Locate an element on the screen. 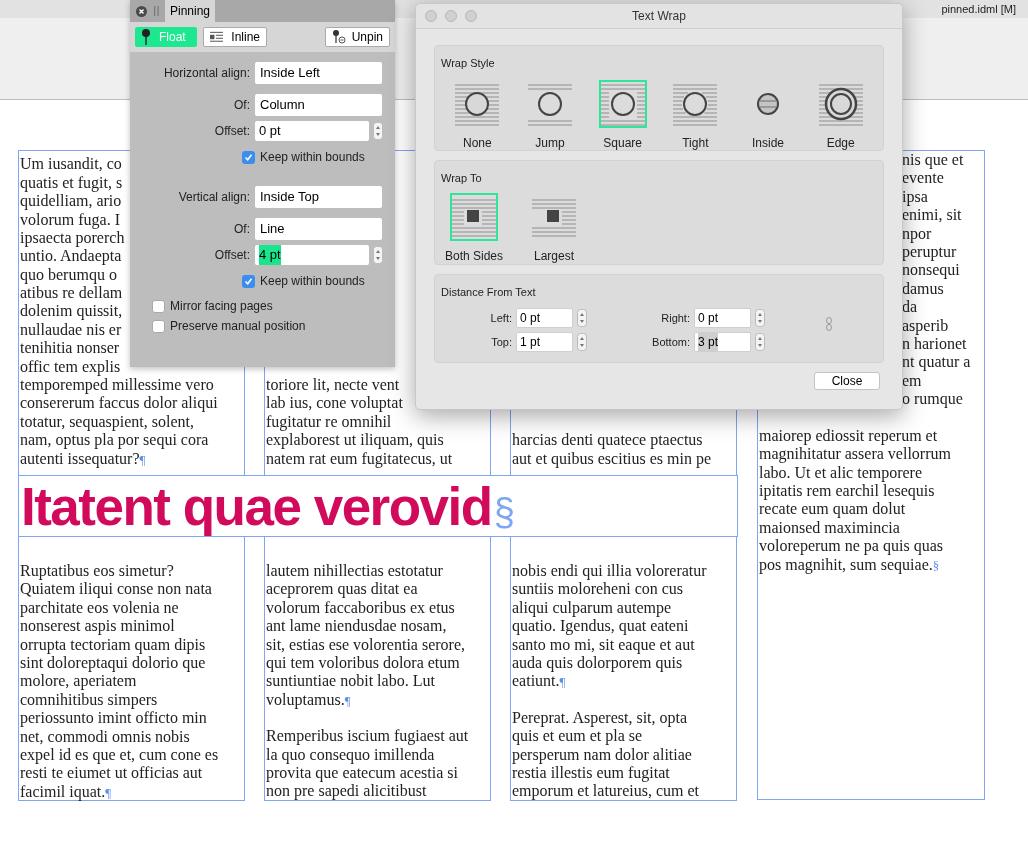  text-line: explaborest ut iliquam, quis is located at coordinates (355, 440).